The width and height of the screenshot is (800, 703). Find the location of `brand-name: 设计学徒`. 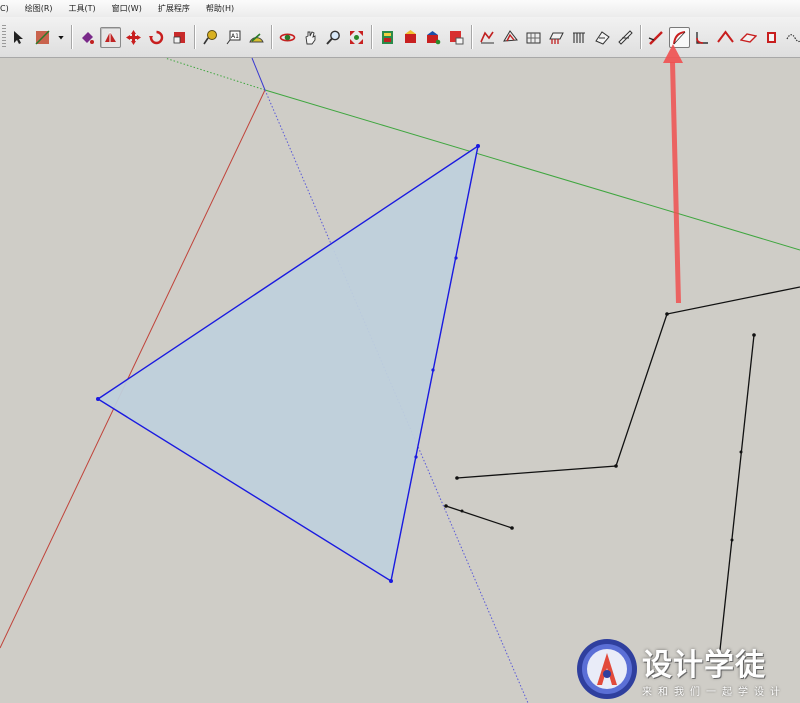

brand-name: 设计学徒 is located at coordinates (704, 665).